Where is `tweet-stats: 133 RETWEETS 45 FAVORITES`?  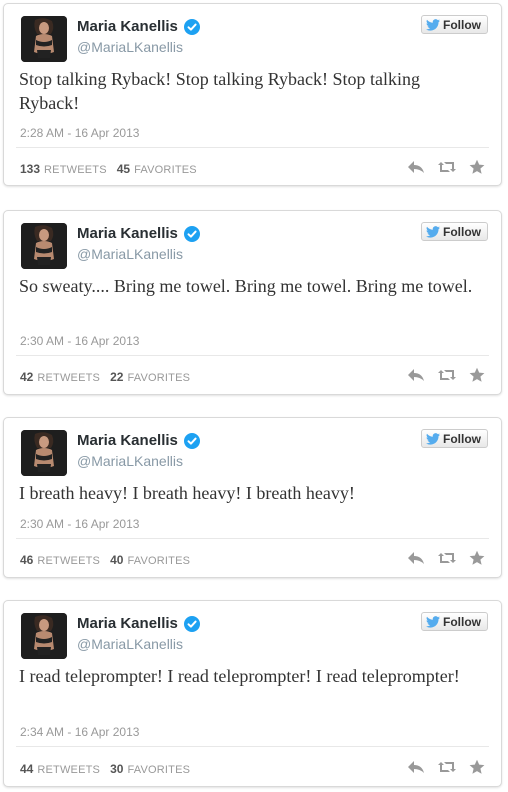
tweet-stats: 133 RETWEETS 45 FAVORITES is located at coordinates (108, 169).